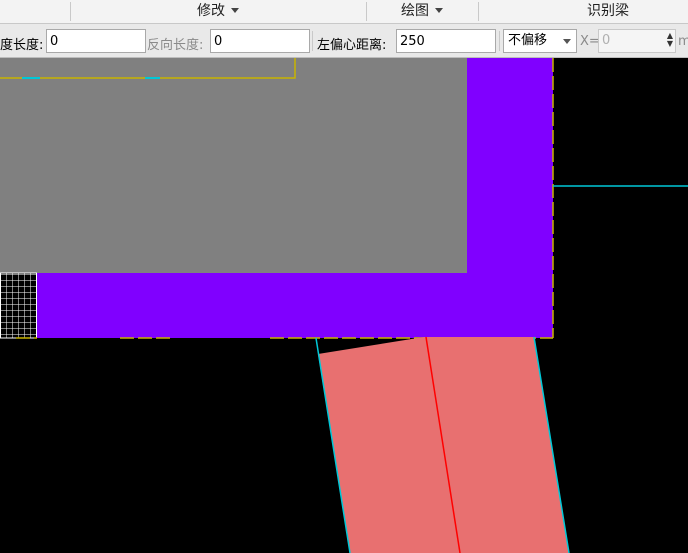  What do you see at coordinates (175, 45) in the screenshot?
I see `reverse-length-label: 反向长度:` at bounding box center [175, 45].